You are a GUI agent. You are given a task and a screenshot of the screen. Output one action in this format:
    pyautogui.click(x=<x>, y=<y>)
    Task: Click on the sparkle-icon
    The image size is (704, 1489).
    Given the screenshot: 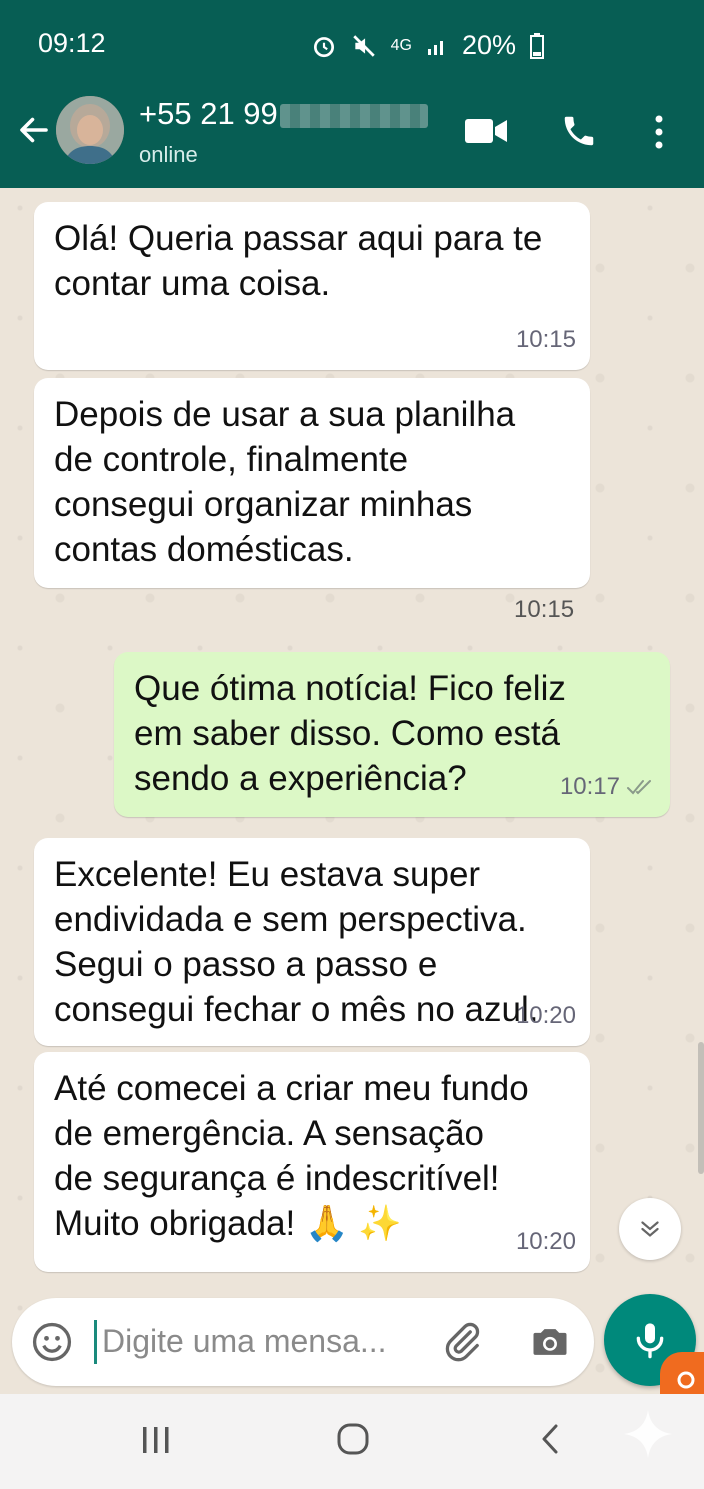 What is the action you would take?
    pyautogui.click(x=648, y=1434)
    